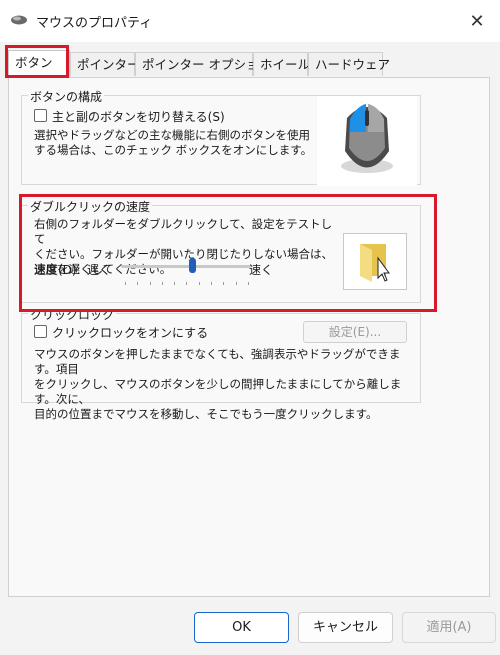  What do you see at coordinates (349, 64) in the screenshot?
I see `tab-hardware: ハードウェア` at bounding box center [349, 64].